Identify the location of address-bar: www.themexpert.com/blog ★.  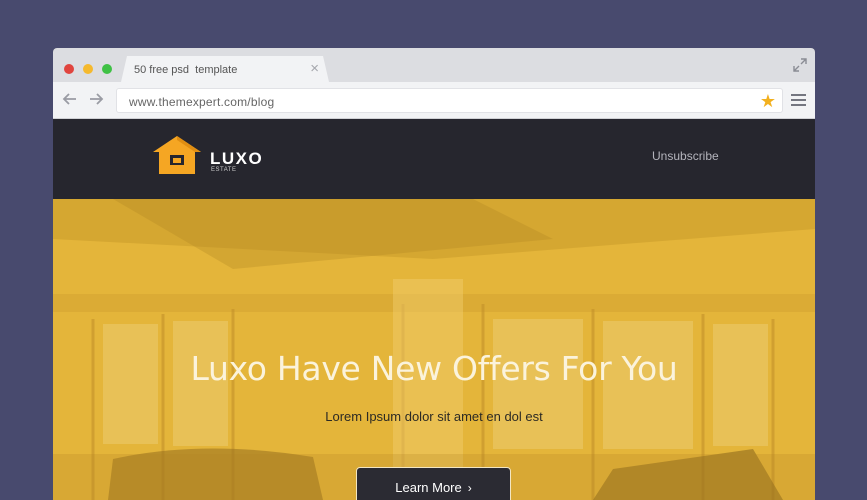
(449, 100).